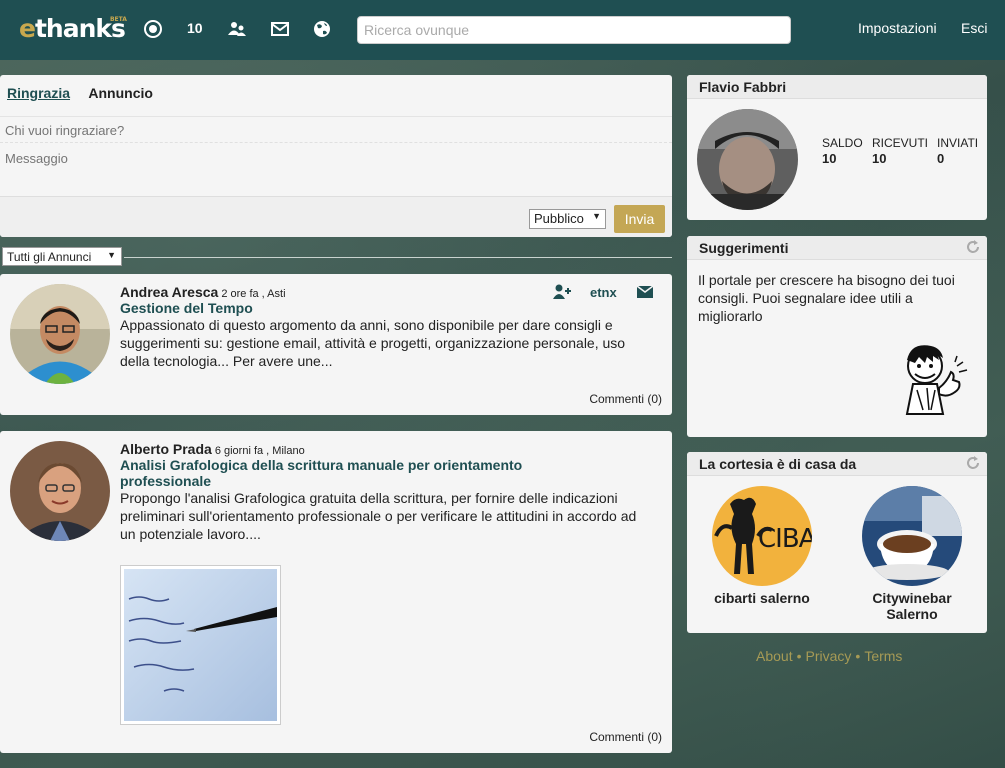  I want to click on saldo-label: SALDO, so click(842, 143).